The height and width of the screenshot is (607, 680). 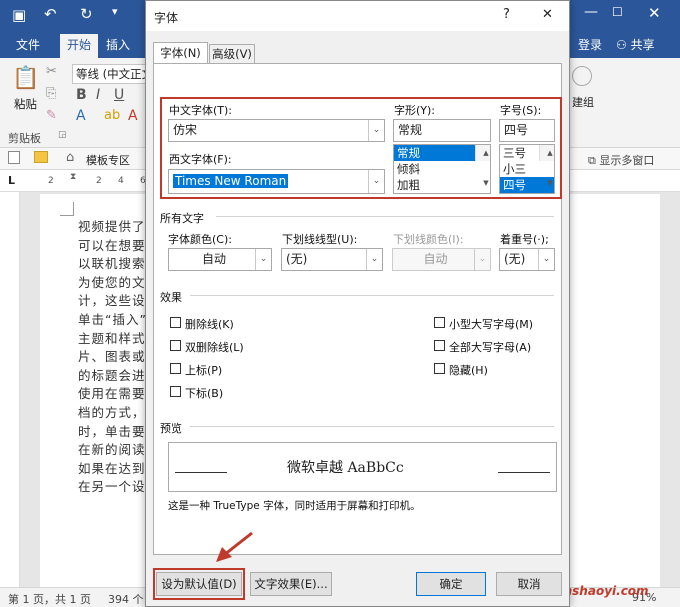 What do you see at coordinates (121, 181) in the screenshot?
I see `ruler-number: 4` at bounding box center [121, 181].